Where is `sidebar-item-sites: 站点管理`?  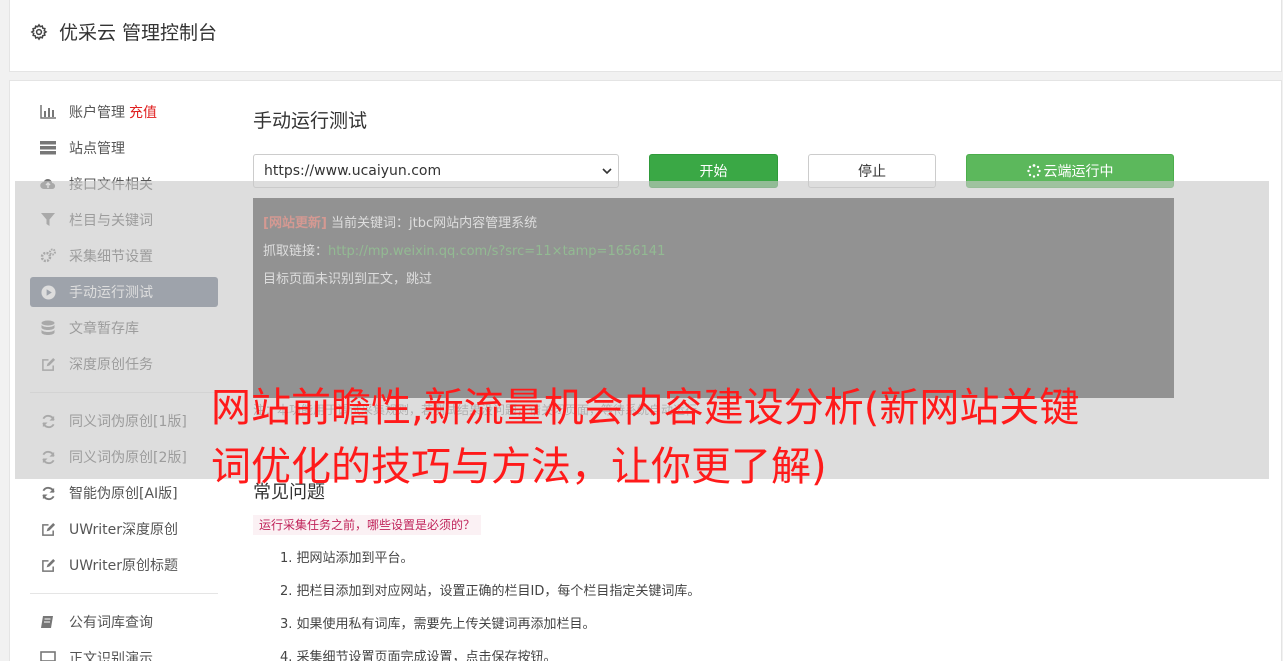
sidebar-item-sites: 站点管理 is located at coordinates (124, 148).